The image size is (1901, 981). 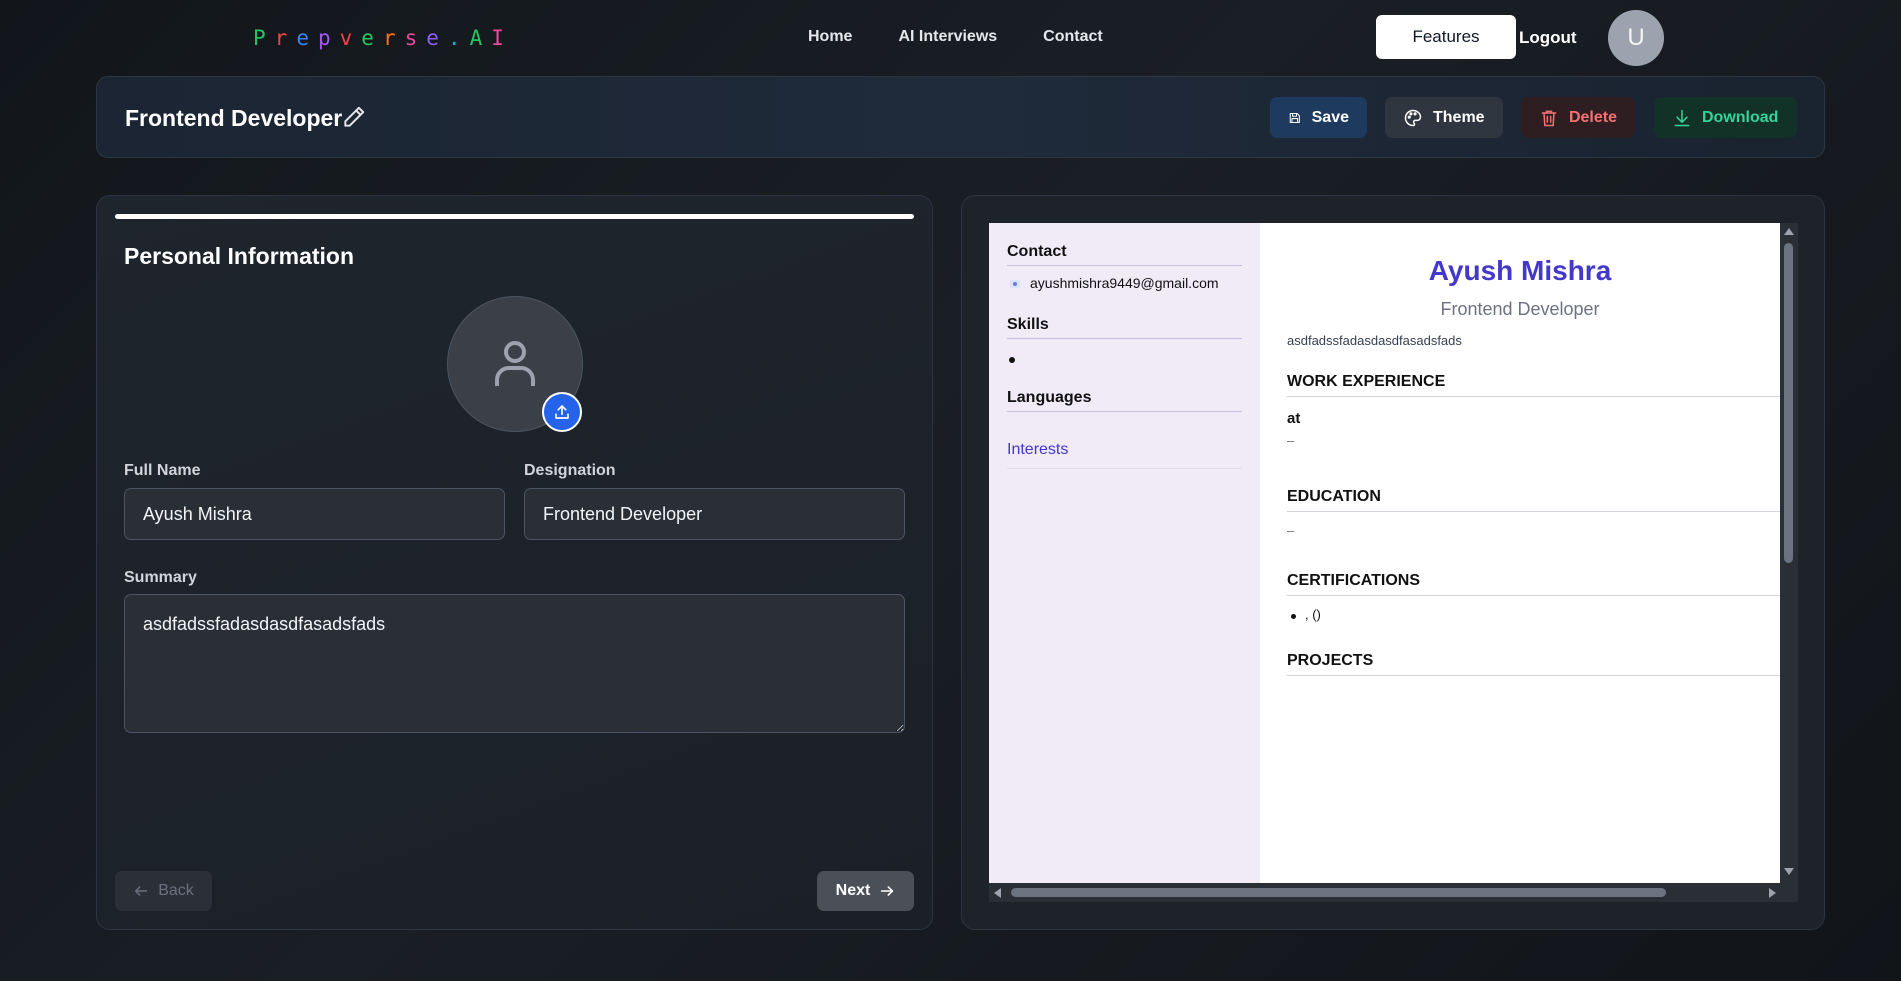 I want to click on nav-links: Home AI Interviews Contact, so click(x=955, y=37).